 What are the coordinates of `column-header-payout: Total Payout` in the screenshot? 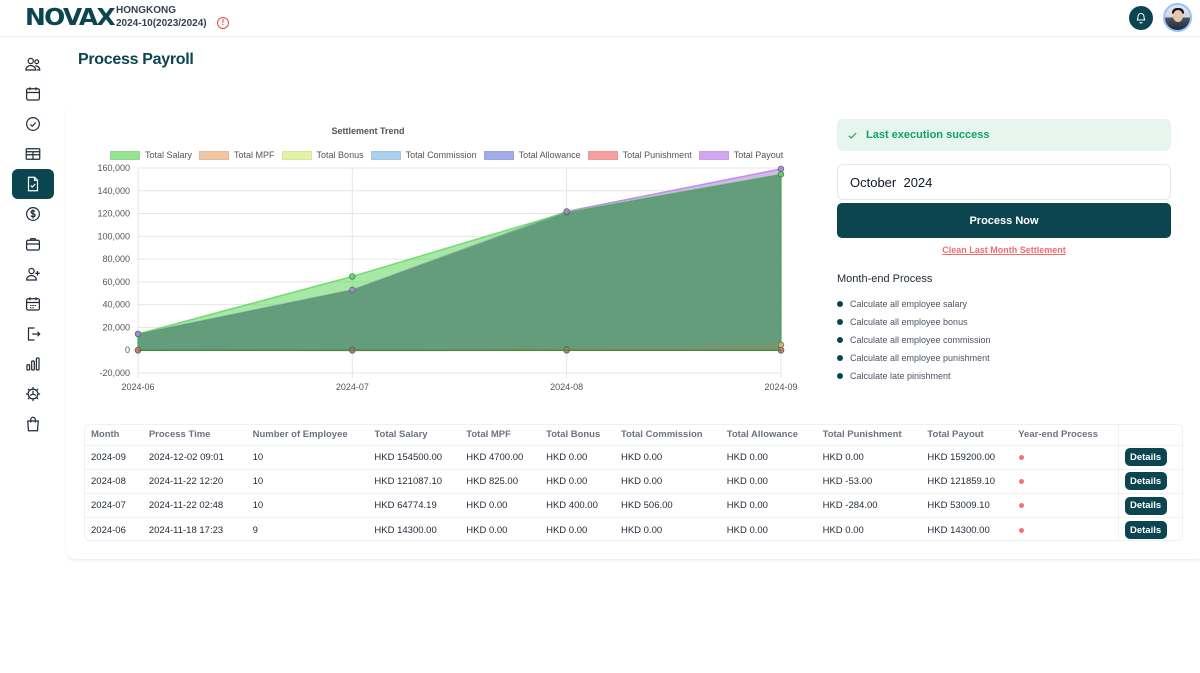 It's located at (966, 435).